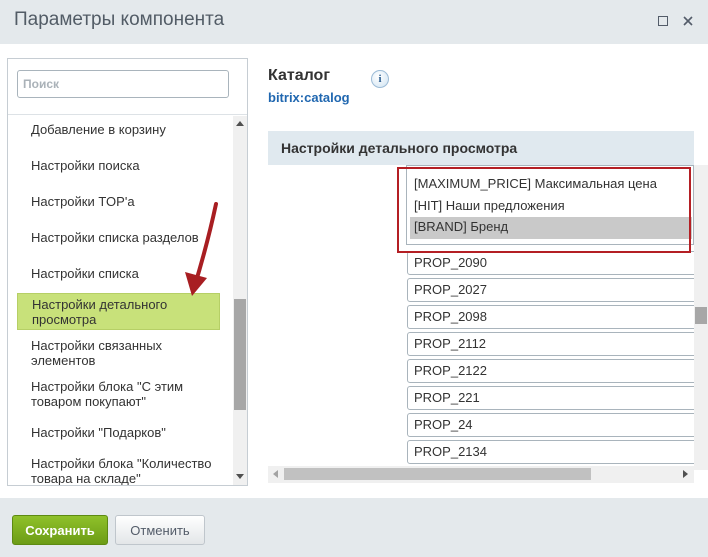 The width and height of the screenshot is (708, 557). Describe the element at coordinates (552, 290) in the screenshot. I see `prop-field: PROP_2027` at that location.